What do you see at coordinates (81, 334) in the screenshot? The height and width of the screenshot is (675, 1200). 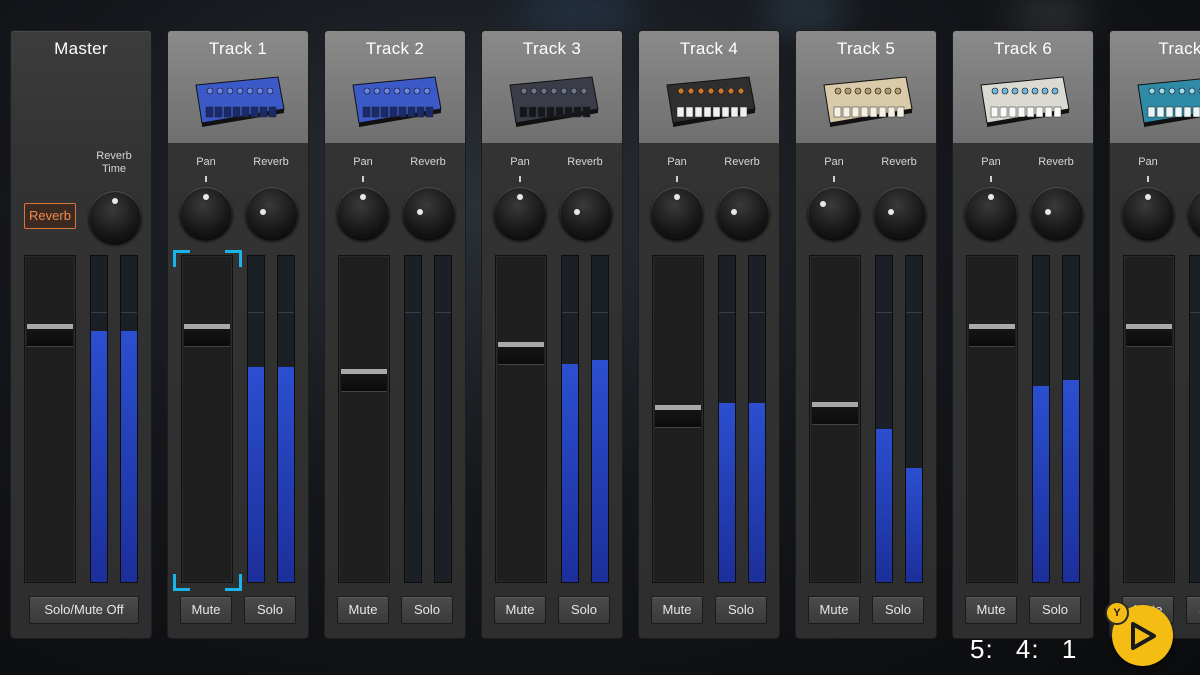 I see `master-strip: Master Reverb Time Reverb Solo/Mute Off` at bounding box center [81, 334].